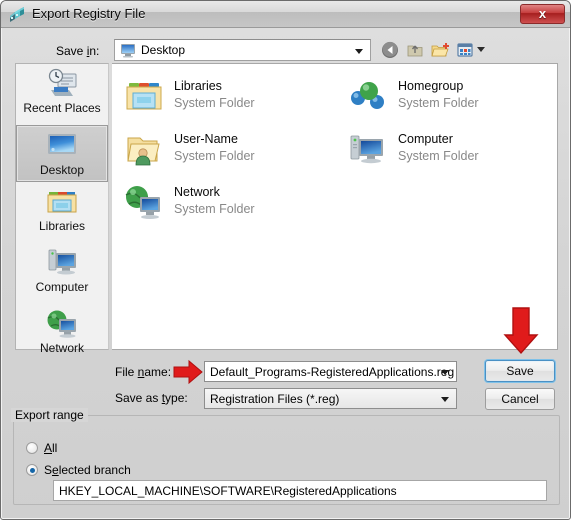 Image resolution: width=571 pixels, height=520 pixels. What do you see at coordinates (520, 399) in the screenshot?
I see `cancel-button: Cancel` at bounding box center [520, 399].